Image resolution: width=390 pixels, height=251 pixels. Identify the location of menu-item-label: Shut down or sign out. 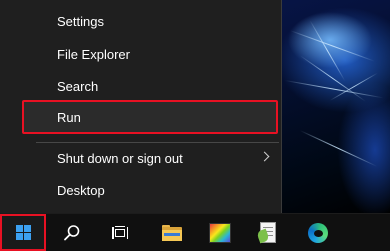
(120, 158).